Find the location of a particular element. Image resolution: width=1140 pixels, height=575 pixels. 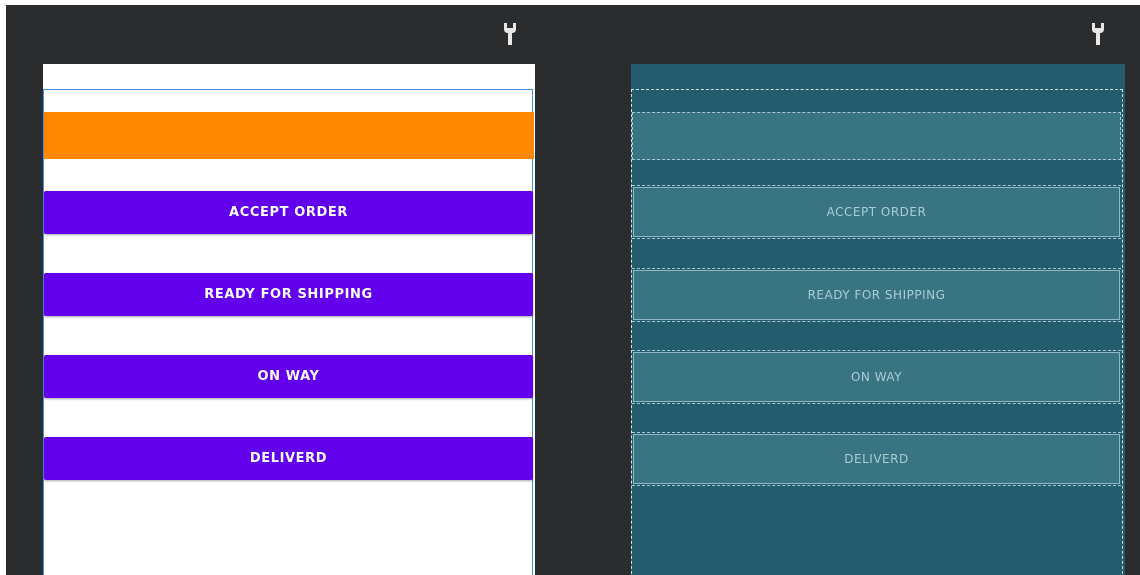

ready-for-shipping-button: READY FOR SHIPPING is located at coordinates (288, 294).